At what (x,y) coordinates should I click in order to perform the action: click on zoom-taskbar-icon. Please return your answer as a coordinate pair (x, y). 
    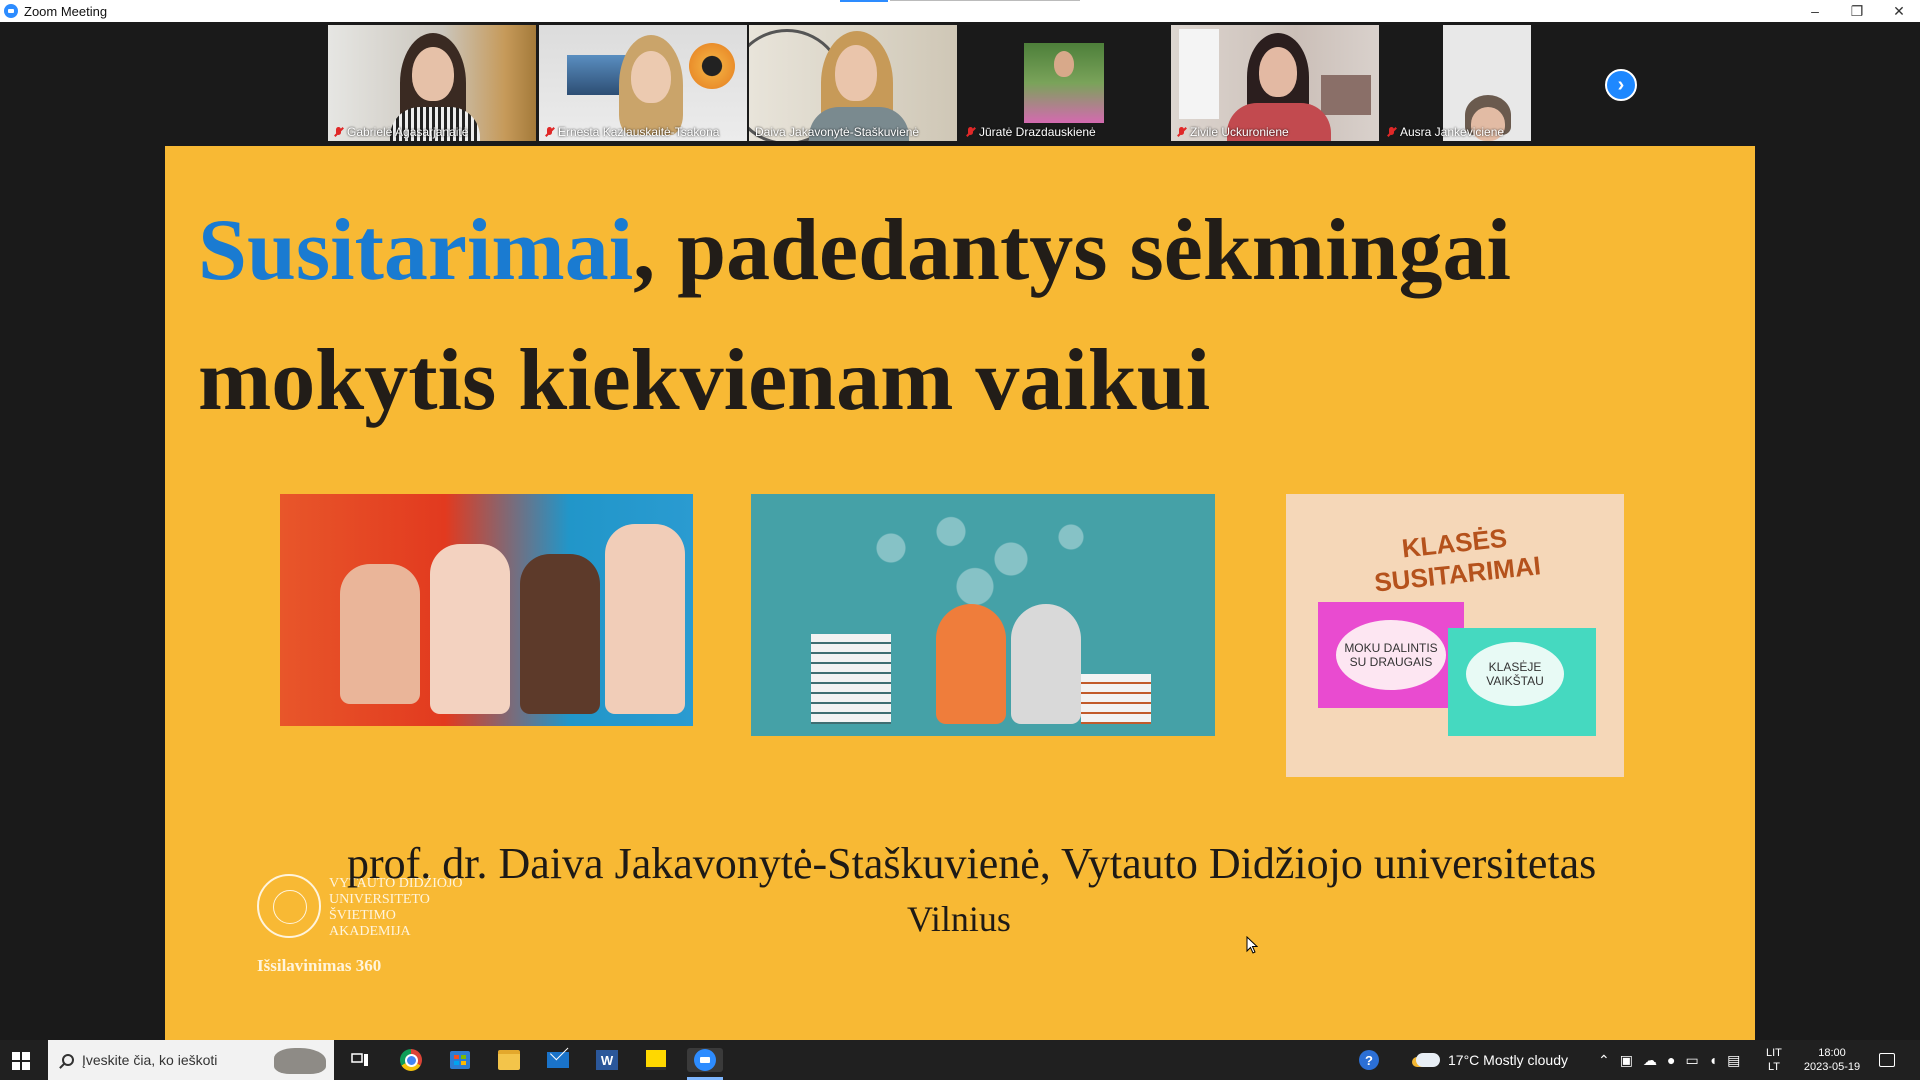
    Looking at the image, I should click on (705, 1060).